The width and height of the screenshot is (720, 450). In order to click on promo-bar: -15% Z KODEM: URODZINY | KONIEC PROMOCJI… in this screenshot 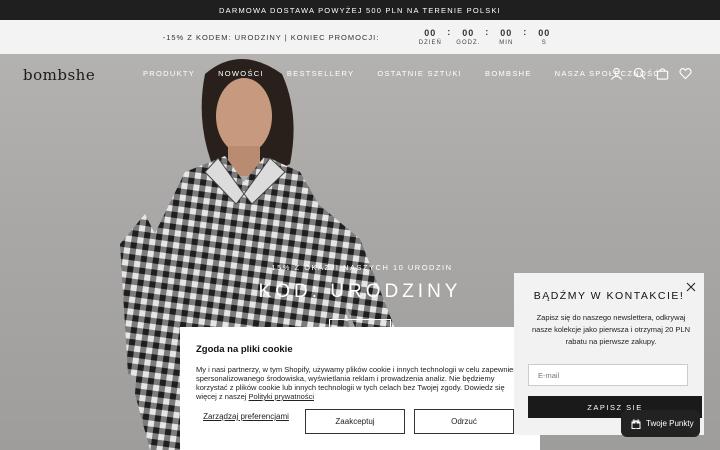, I will do `click(360, 37)`.